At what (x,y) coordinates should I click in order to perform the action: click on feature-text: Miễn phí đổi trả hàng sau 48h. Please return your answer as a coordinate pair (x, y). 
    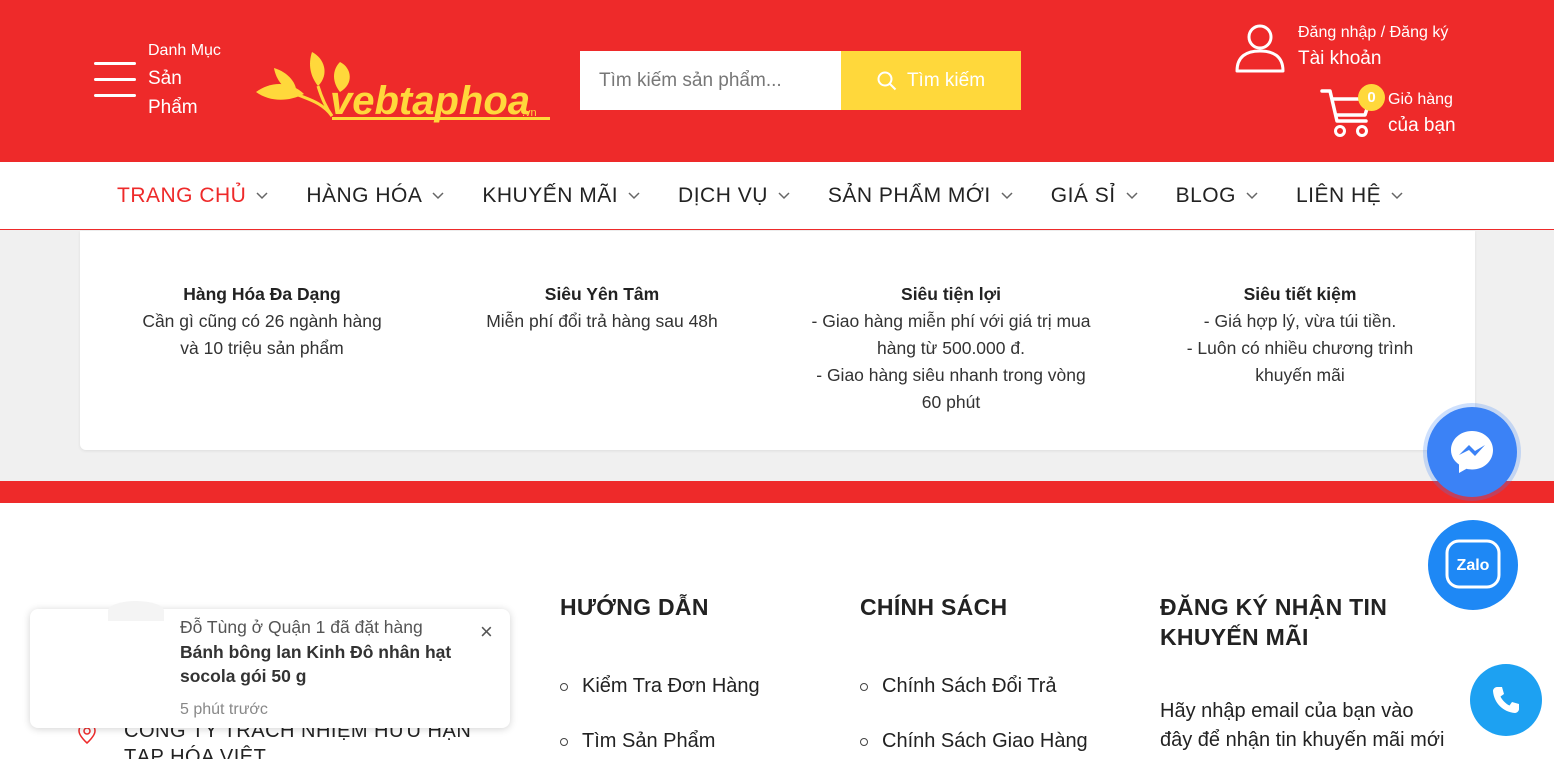
    Looking at the image, I should click on (602, 321).